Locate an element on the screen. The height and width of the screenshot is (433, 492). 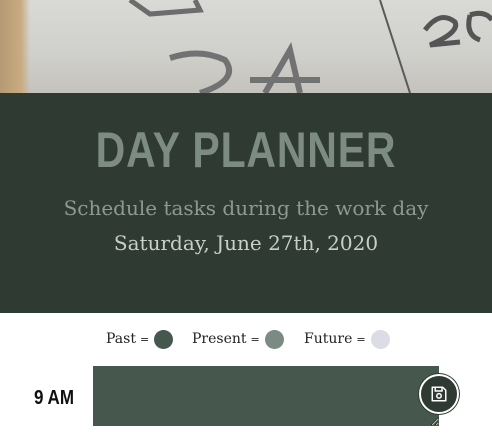
page-title: DAY PLANNER is located at coordinates (246, 150).